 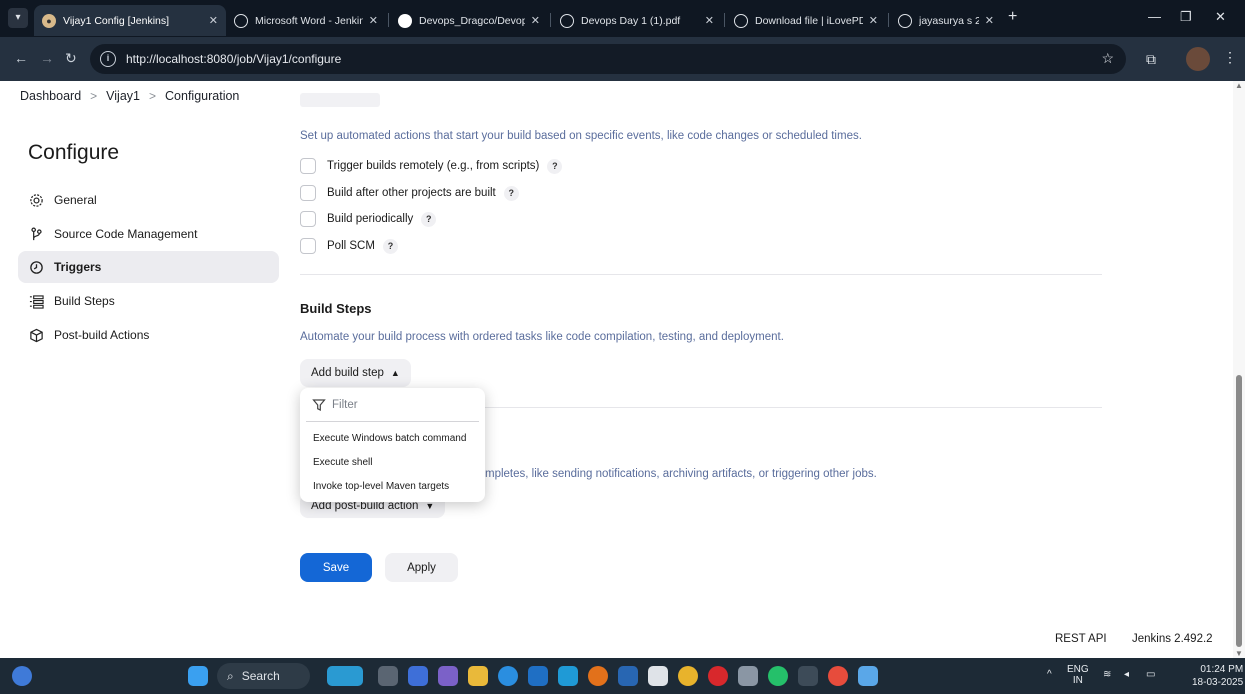 I want to click on profile-avatar, so click(x=1198, y=59).